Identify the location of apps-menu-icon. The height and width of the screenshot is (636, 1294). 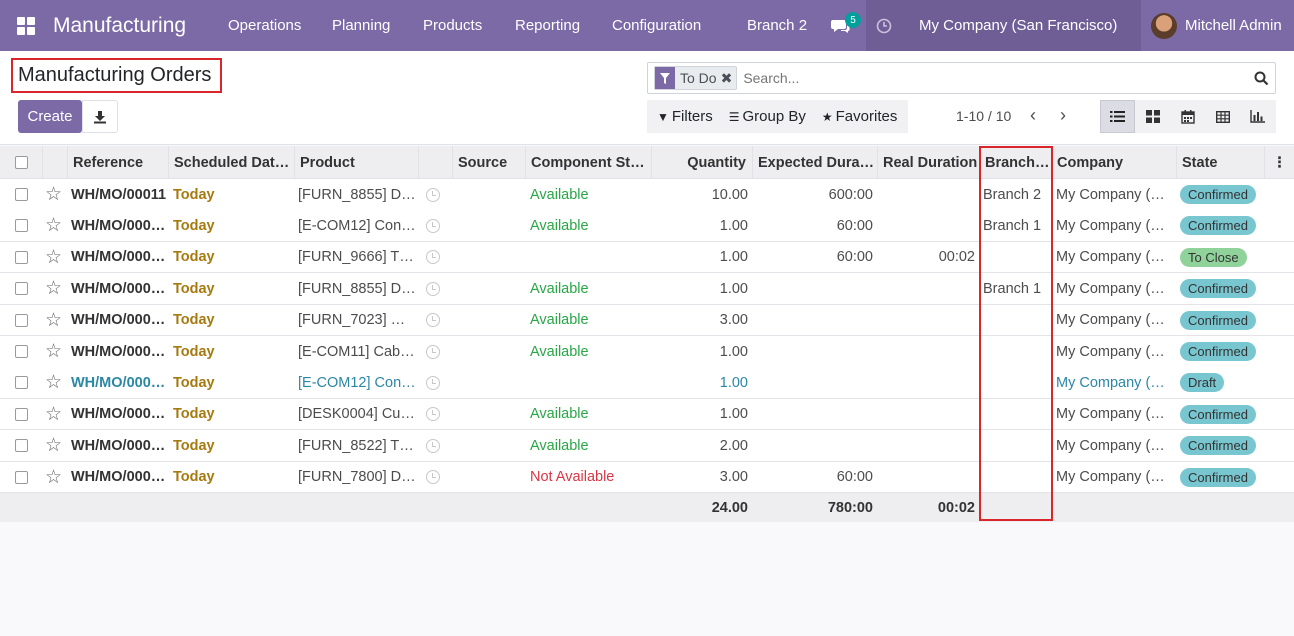
(27, 25).